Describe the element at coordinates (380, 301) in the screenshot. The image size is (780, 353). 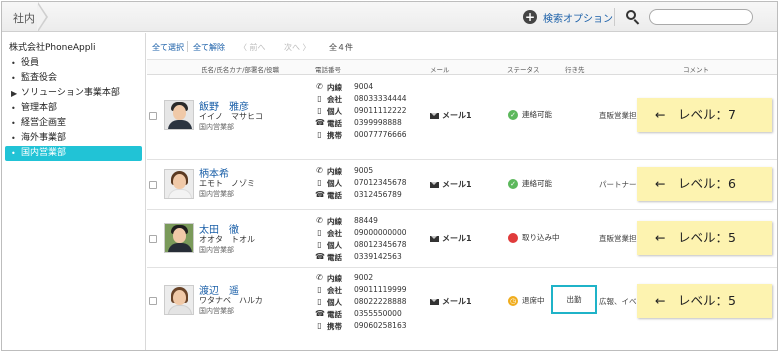
I see `phone-number: 08022228888` at that location.